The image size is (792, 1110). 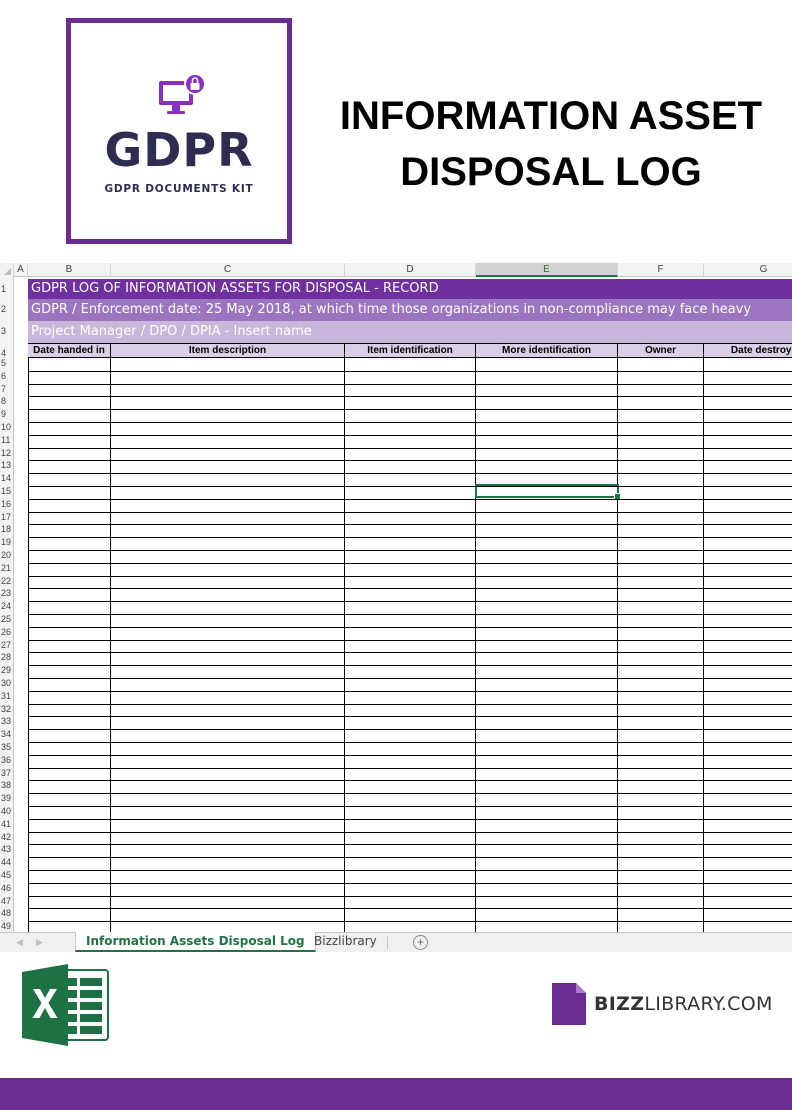 What do you see at coordinates (7, 734) in the screenshot?
I see `row-header: 34` at bounding box center [7, 734].